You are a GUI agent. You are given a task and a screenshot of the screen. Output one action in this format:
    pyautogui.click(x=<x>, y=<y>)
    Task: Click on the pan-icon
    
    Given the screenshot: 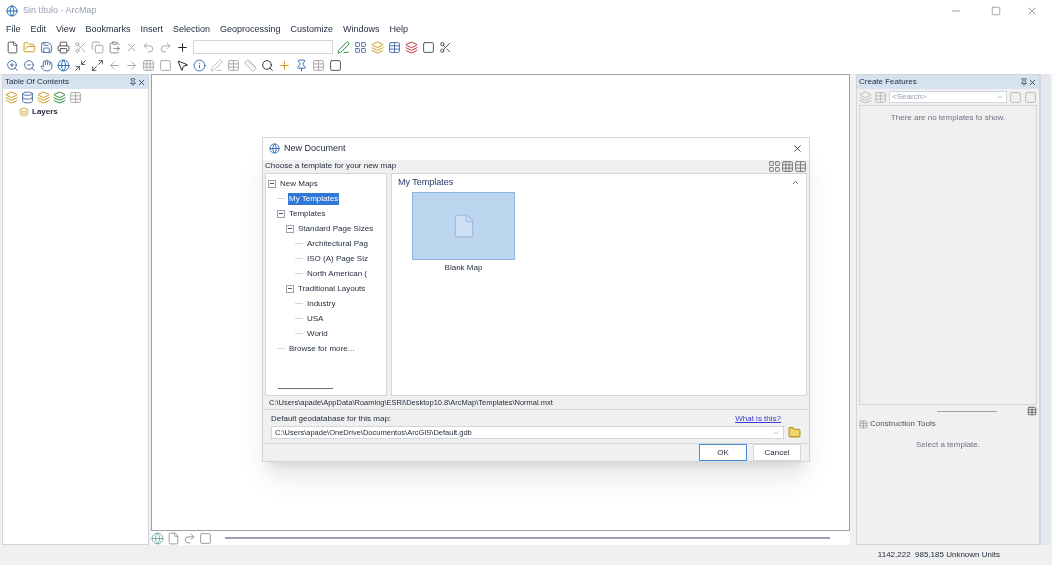 What is the action you would take?
    pyautogui.click(x=46, y=65)
    